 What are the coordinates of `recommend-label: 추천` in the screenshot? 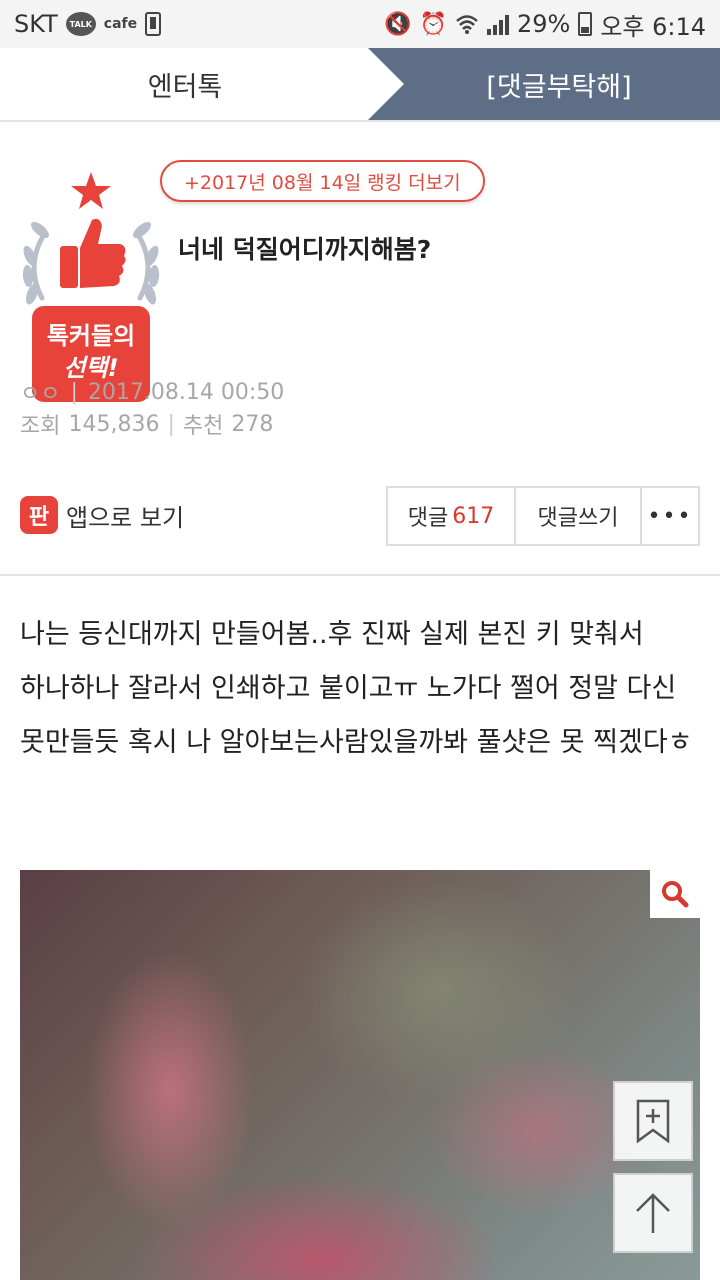 It's located at (203, 426).